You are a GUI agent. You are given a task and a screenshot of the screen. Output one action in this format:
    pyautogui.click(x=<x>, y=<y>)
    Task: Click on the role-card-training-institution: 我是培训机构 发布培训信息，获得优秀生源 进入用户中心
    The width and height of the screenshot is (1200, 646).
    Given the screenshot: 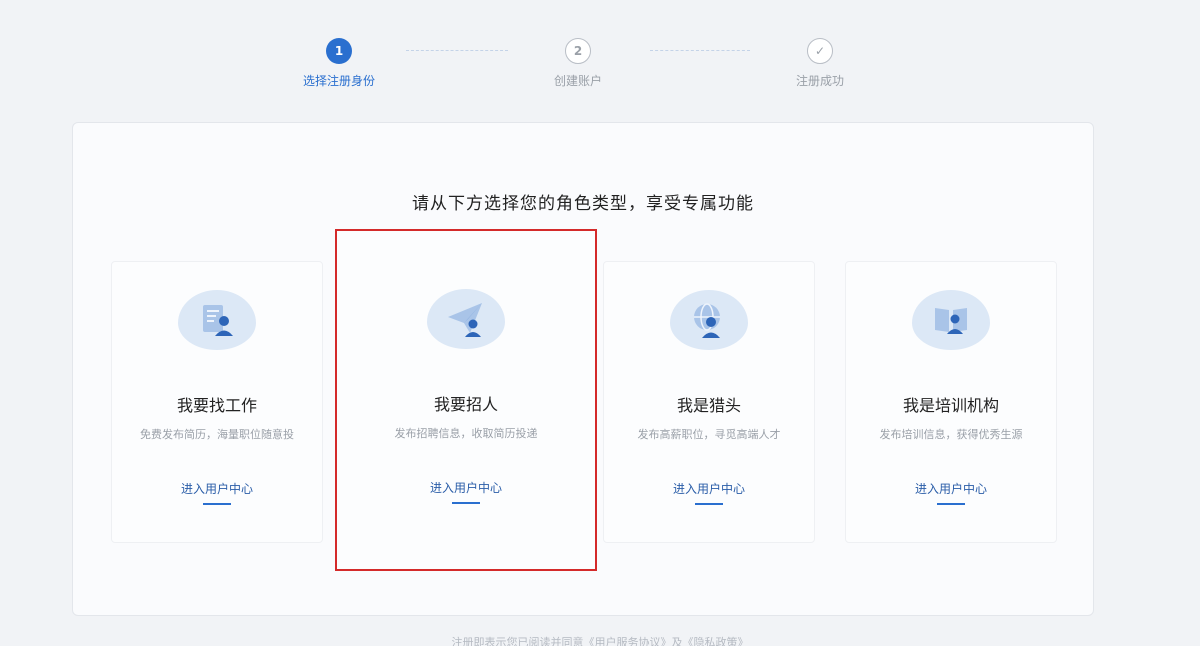 What is the action you would take?
    pyautogui.click(x=951, y=402)
    